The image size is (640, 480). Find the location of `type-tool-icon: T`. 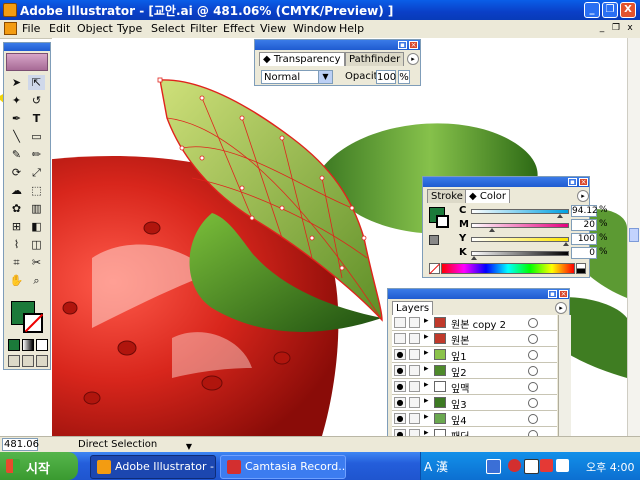

type-tool-icon: T is located at coordinates (36, 118).